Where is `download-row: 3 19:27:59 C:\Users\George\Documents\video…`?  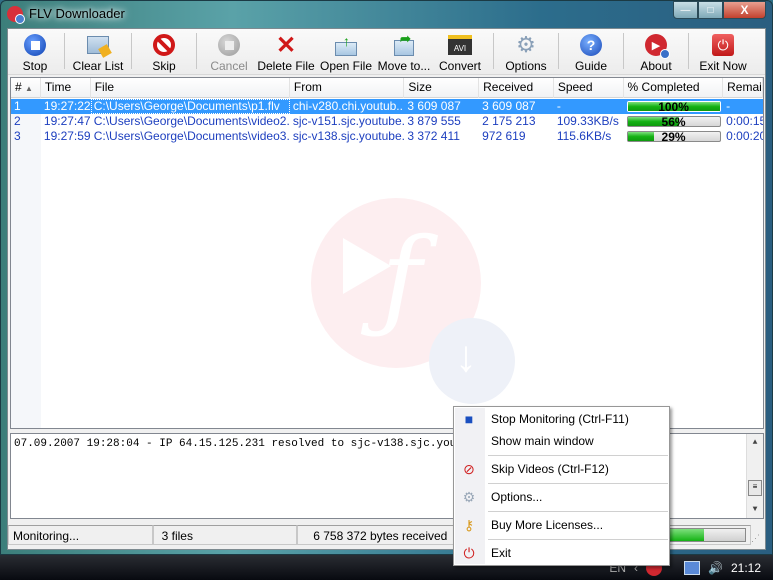
download-row: 3 19:27:59 C:\Users\George\Documents\video… is located at coordinates (387, 136).